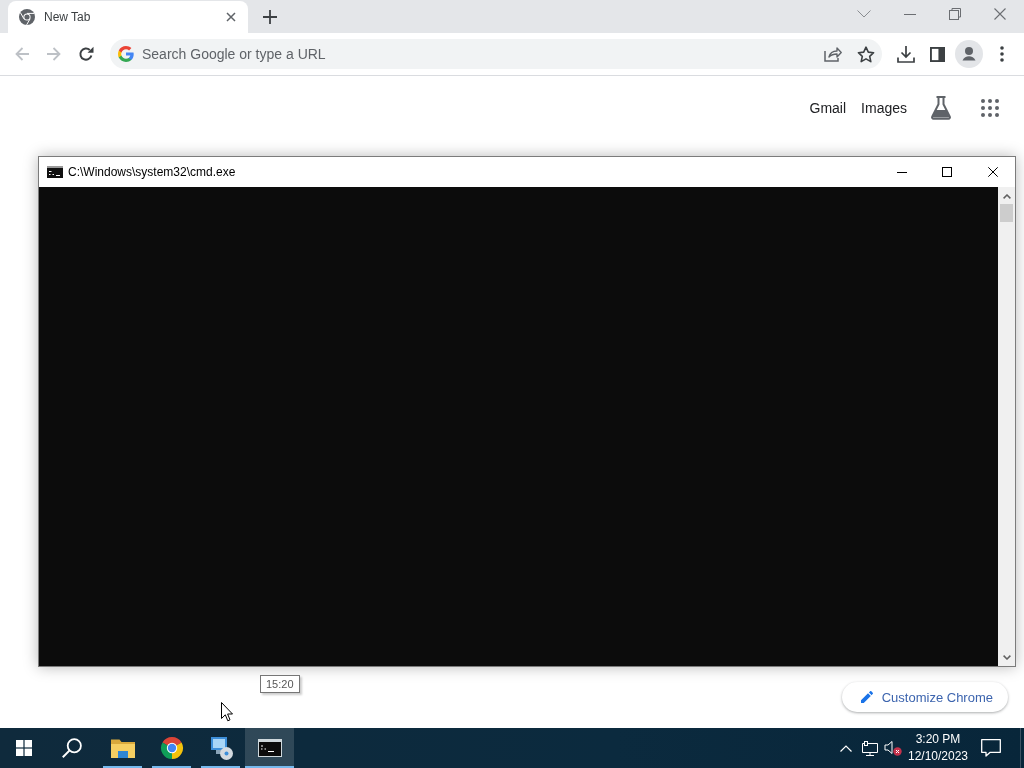  I want to click on window-title: C:\Windows\system32\cmd.exe, so click(152, 172).